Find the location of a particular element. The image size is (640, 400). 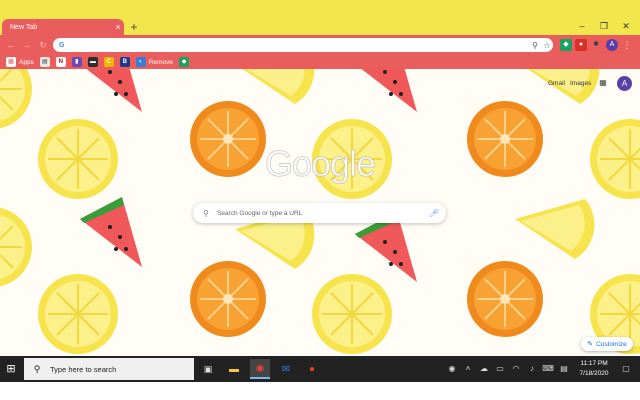

extension-shield-icon: ◆ is located at coordinates (566, 45).